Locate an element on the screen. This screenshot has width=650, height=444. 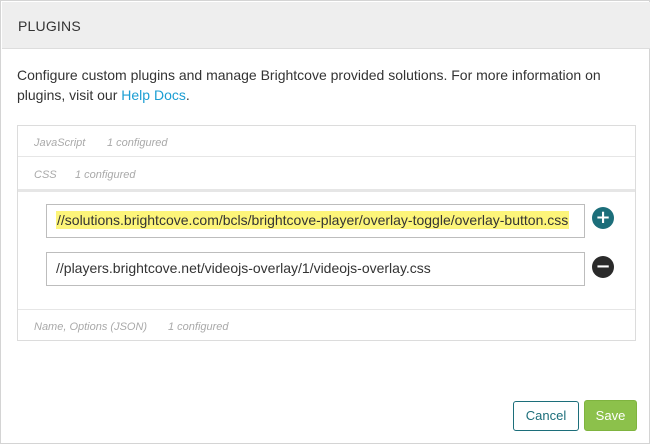
javascript-label: JavaScript is located at coordinates (60, 143).